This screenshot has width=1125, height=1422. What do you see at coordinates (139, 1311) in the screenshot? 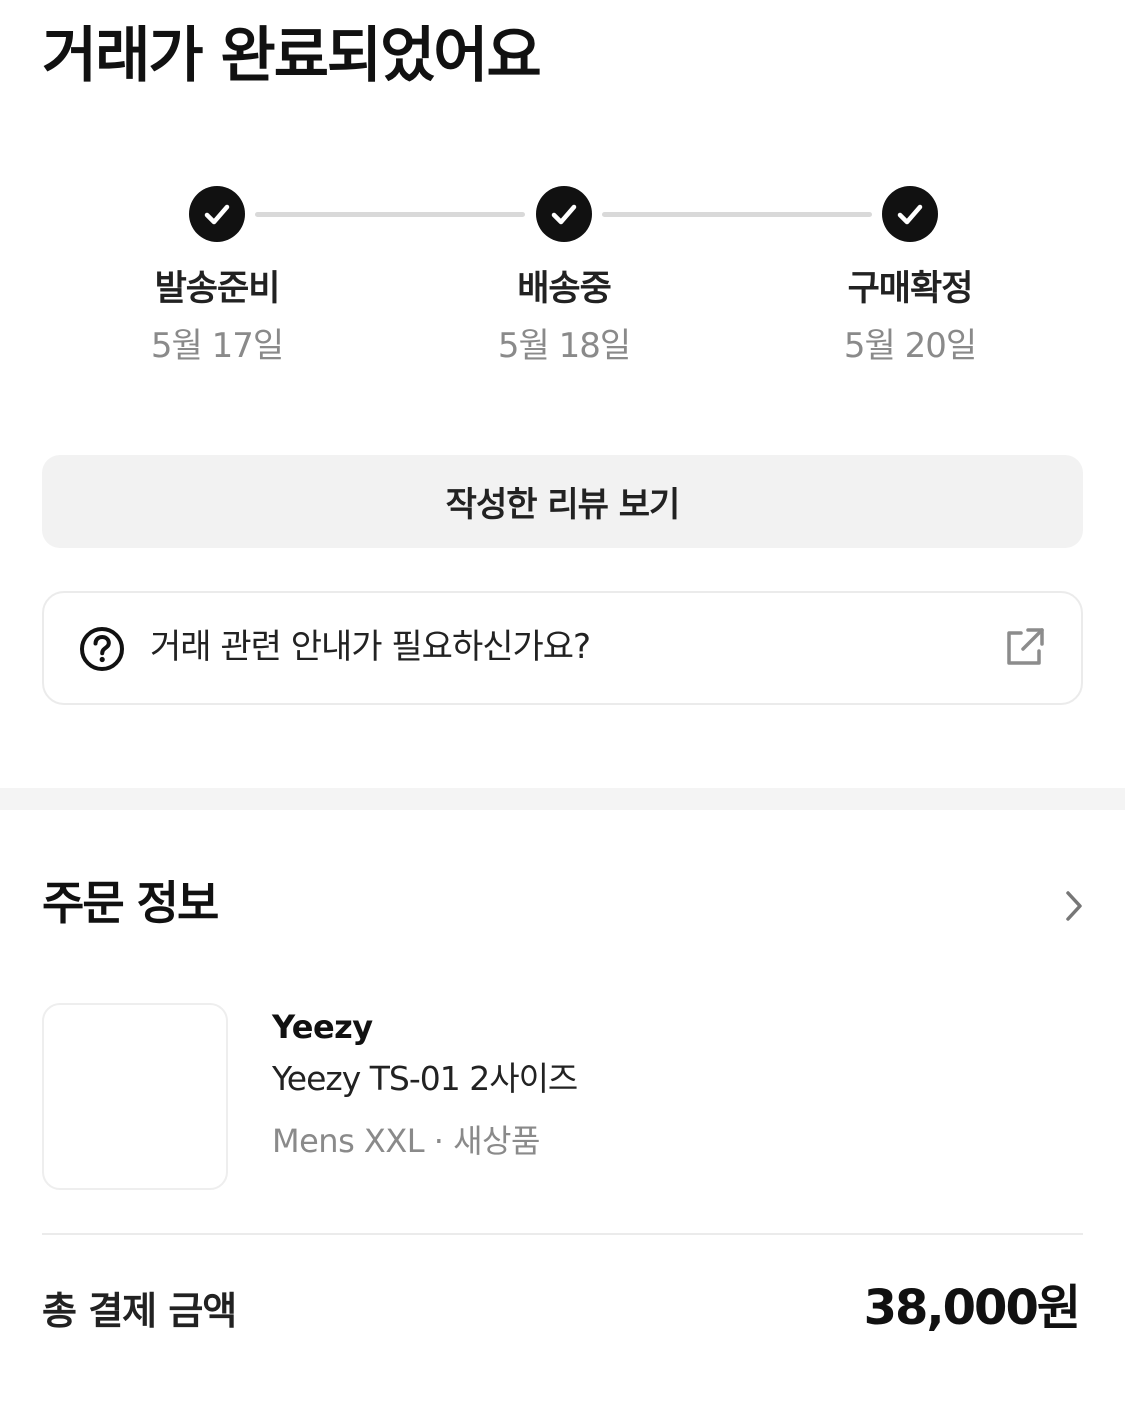
I see `total-payment-label: 총 결제 금액` at bounding box center [139, 1311].